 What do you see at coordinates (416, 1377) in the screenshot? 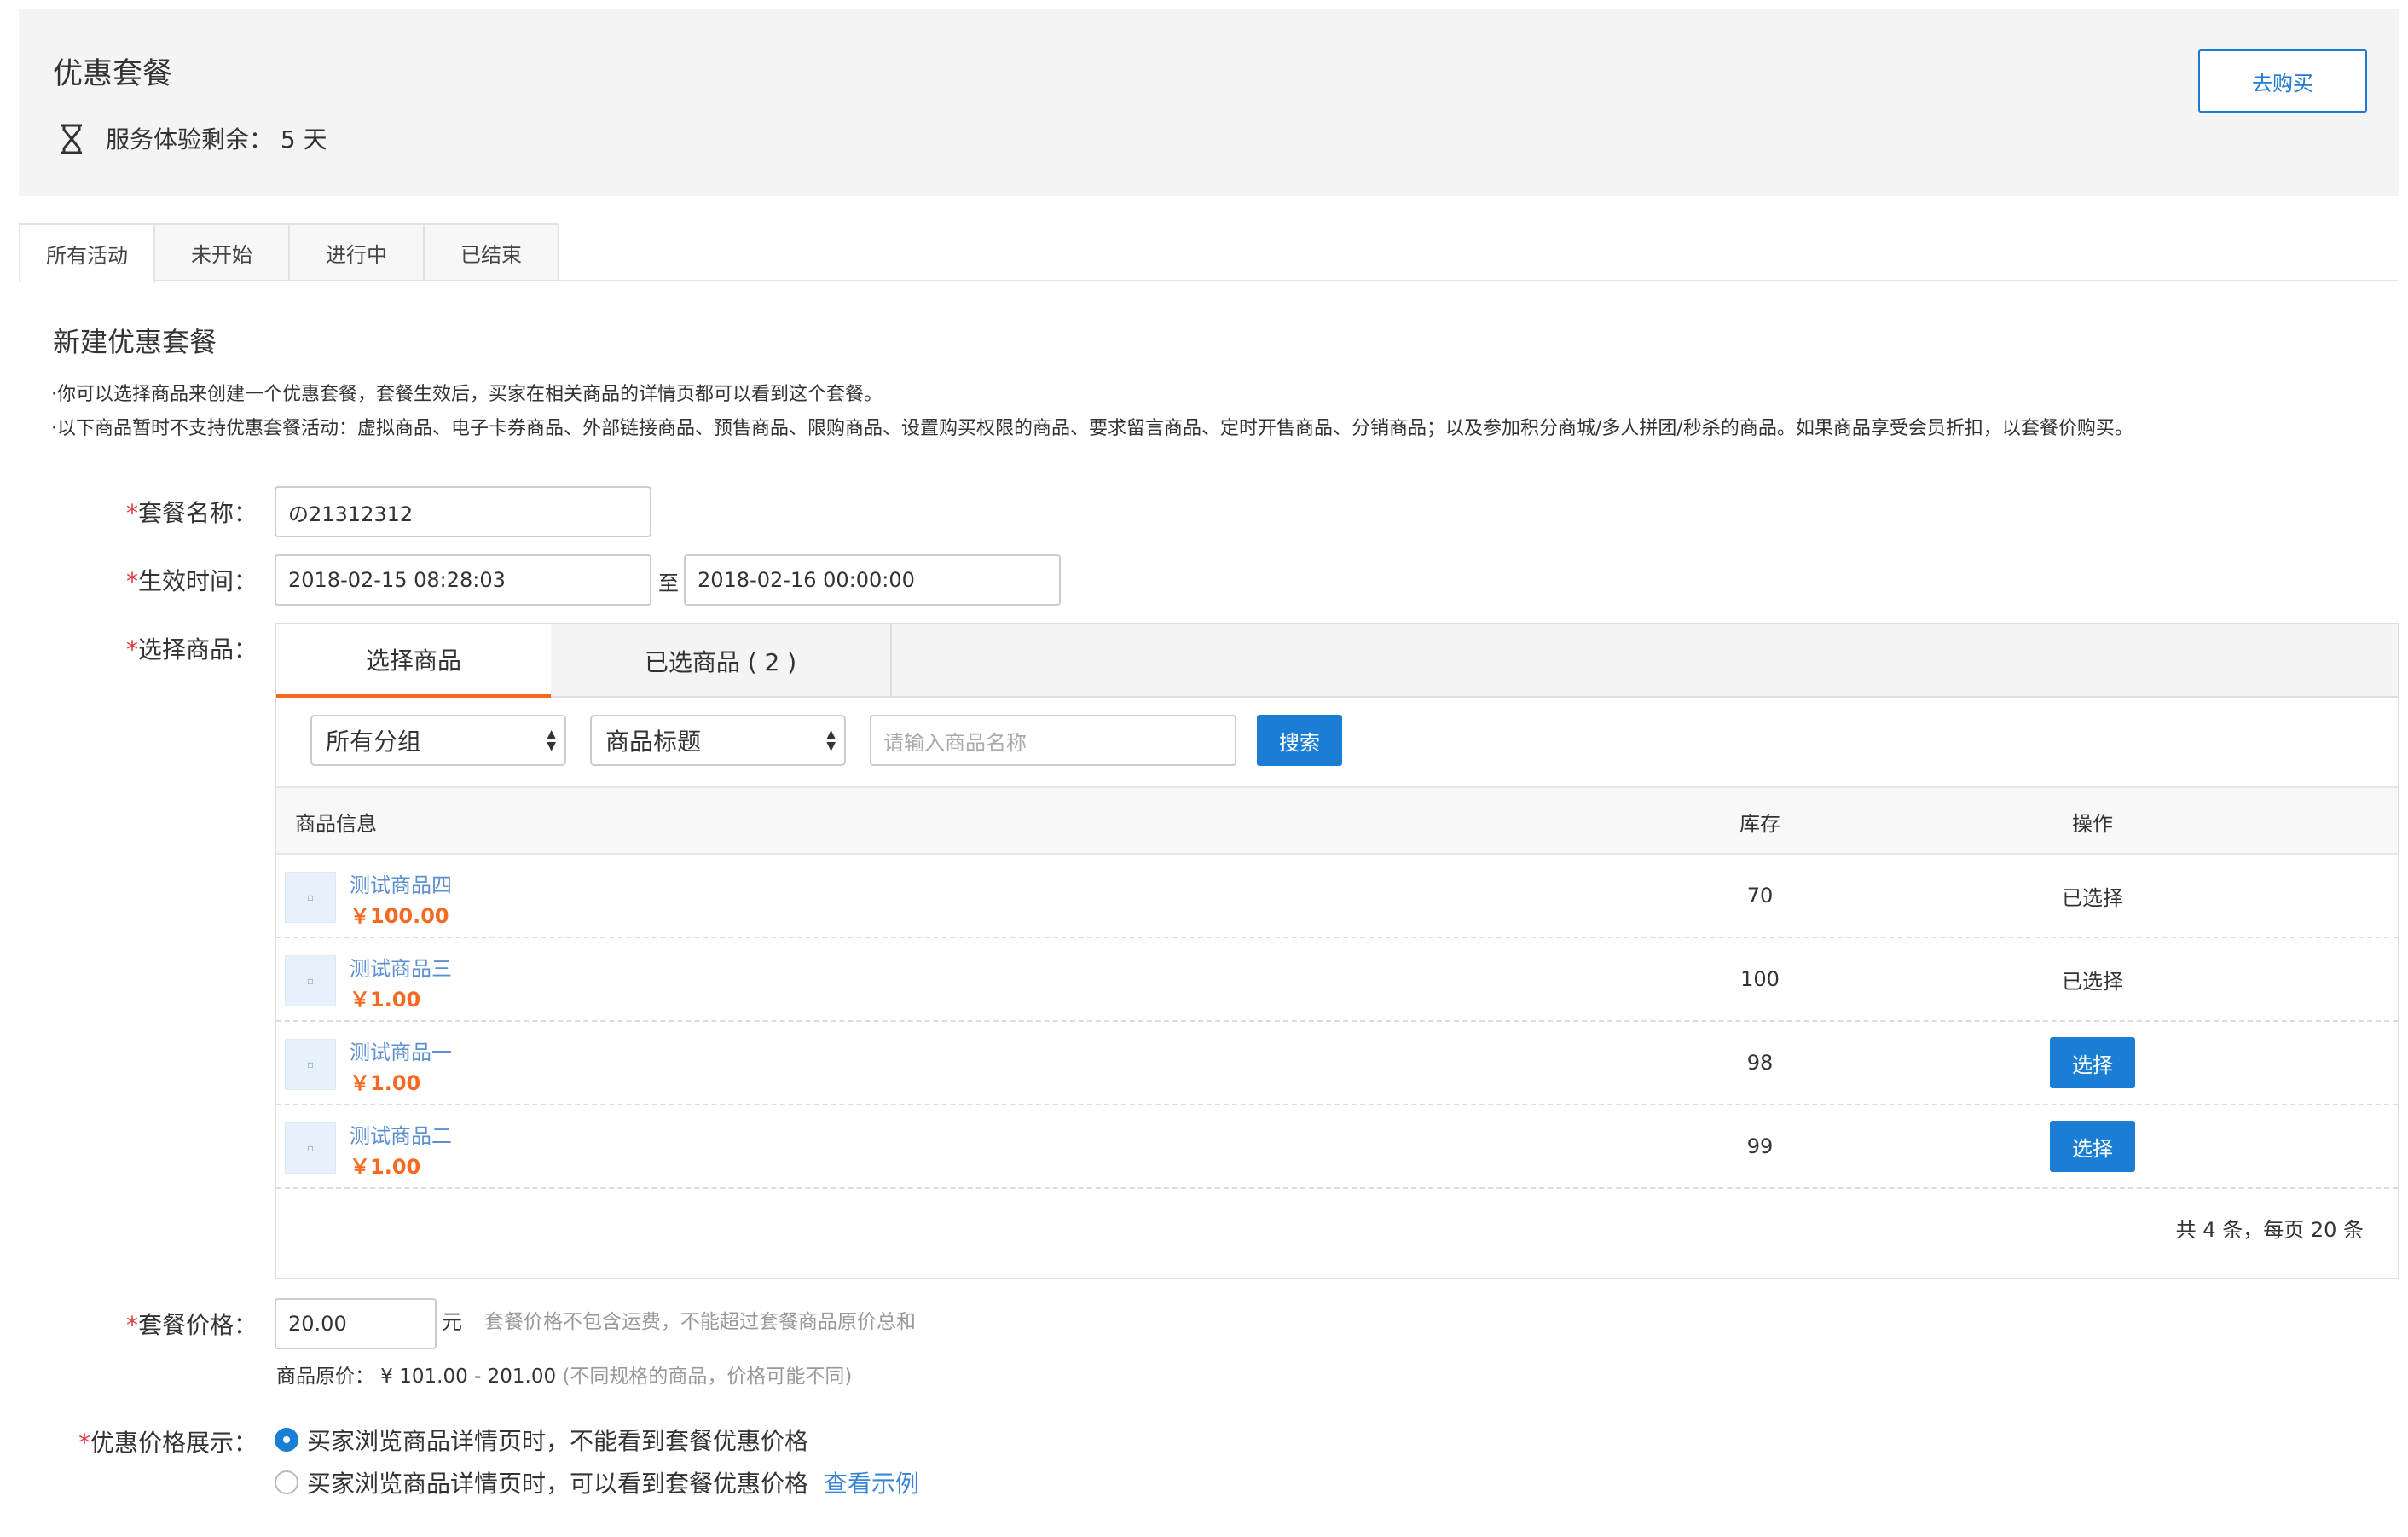
I see `original-price-range: 商品原价： ¥ 101.00 - 201.00` at bounding box center [416, 1377].